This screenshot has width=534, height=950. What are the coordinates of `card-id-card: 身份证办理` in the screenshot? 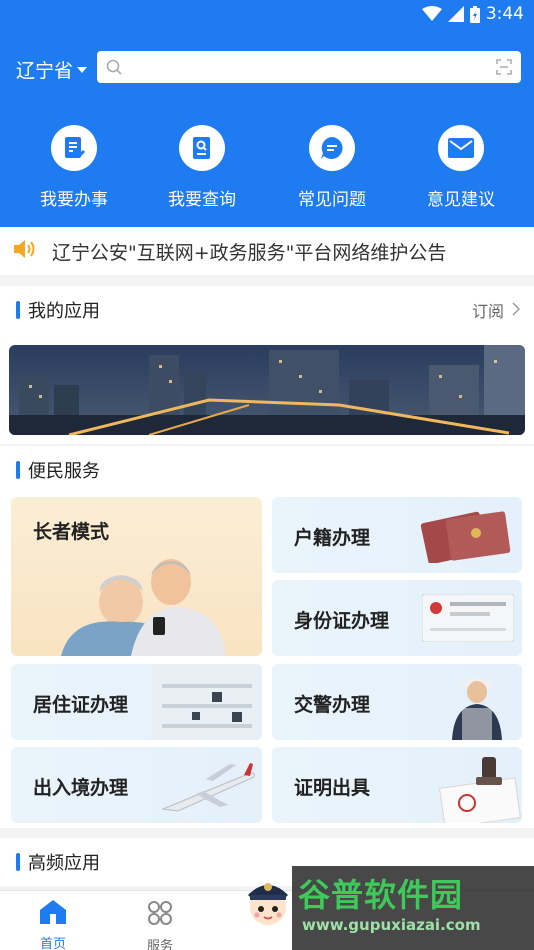 It's located at (397, 618).